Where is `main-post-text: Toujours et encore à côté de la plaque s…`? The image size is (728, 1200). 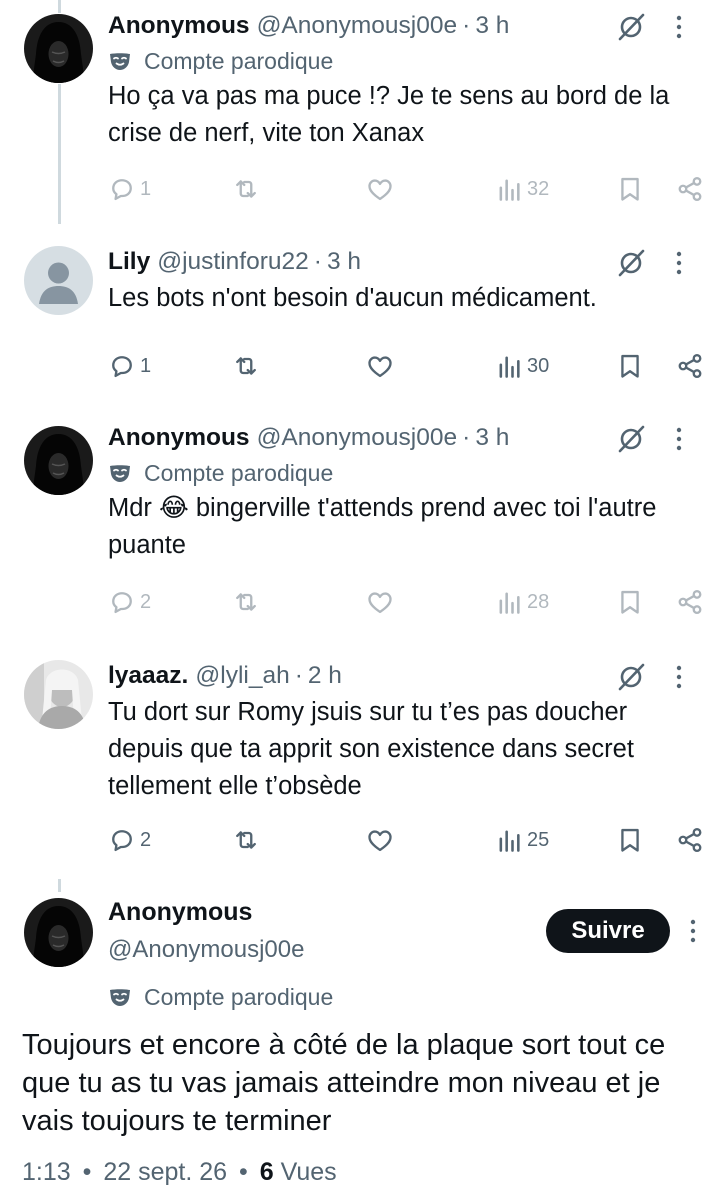
main-post-text: Toujours et encore à côté de la plaque s… is located at coordinates (344, 1083).